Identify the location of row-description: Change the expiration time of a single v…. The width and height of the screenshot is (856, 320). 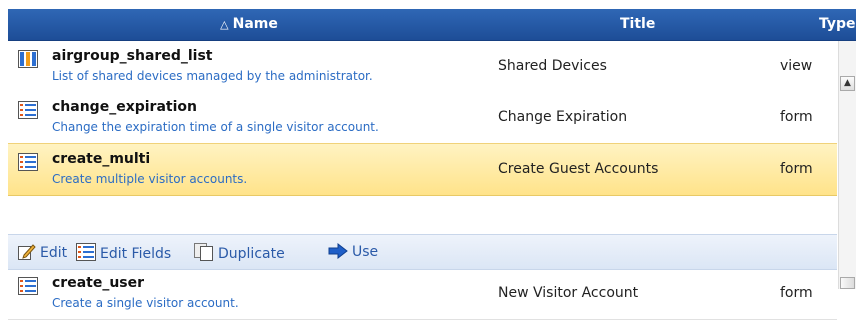
(215, 127).